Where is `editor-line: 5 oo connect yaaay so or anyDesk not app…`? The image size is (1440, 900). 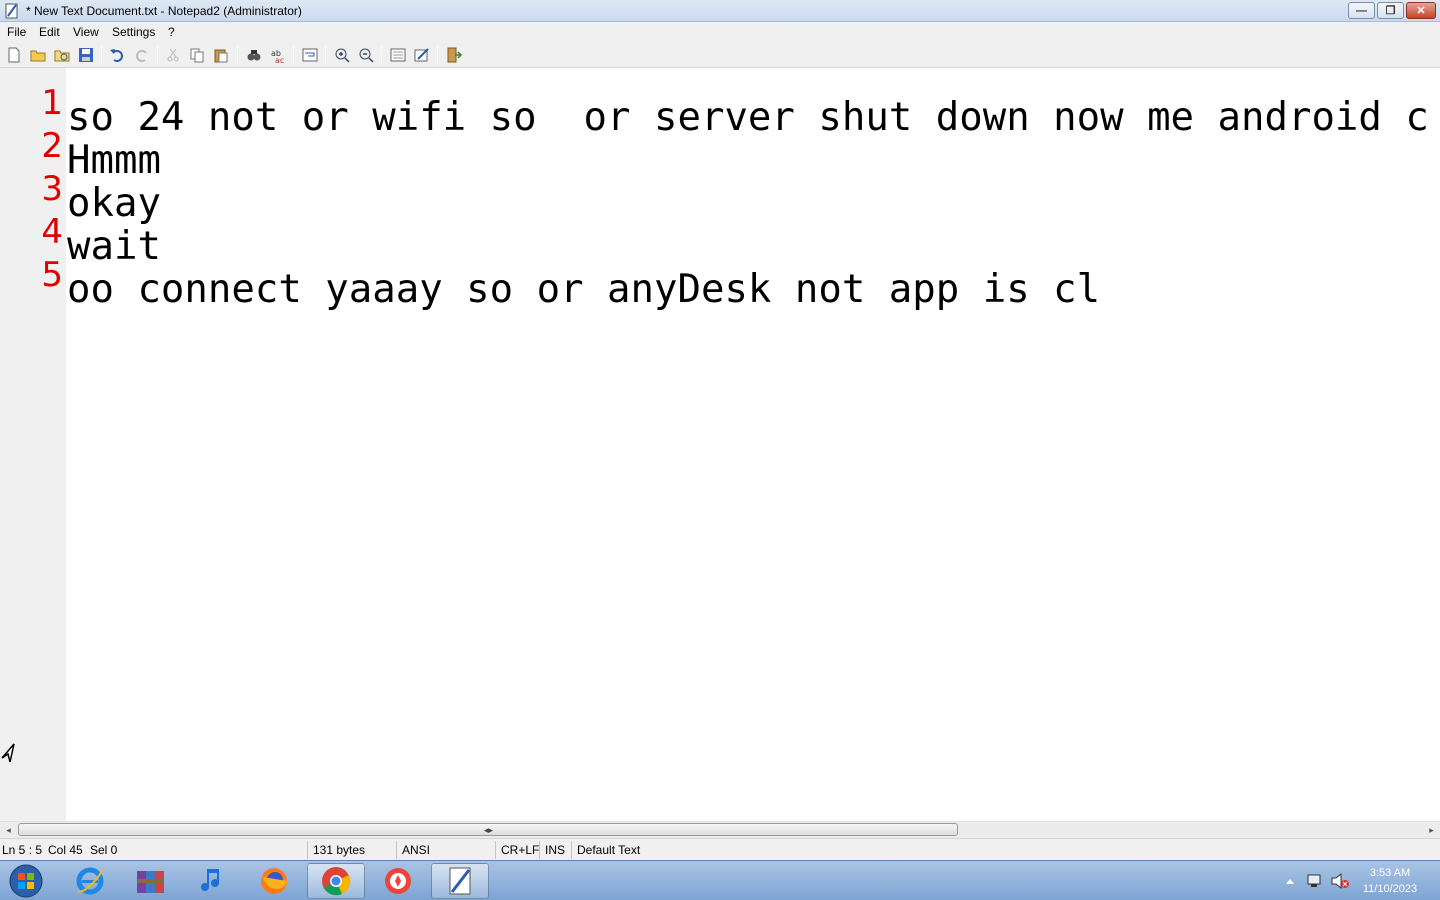 editor-line: 5 oo connect yaaay so or anyDesk not app… is located at coordinates (720, 275).